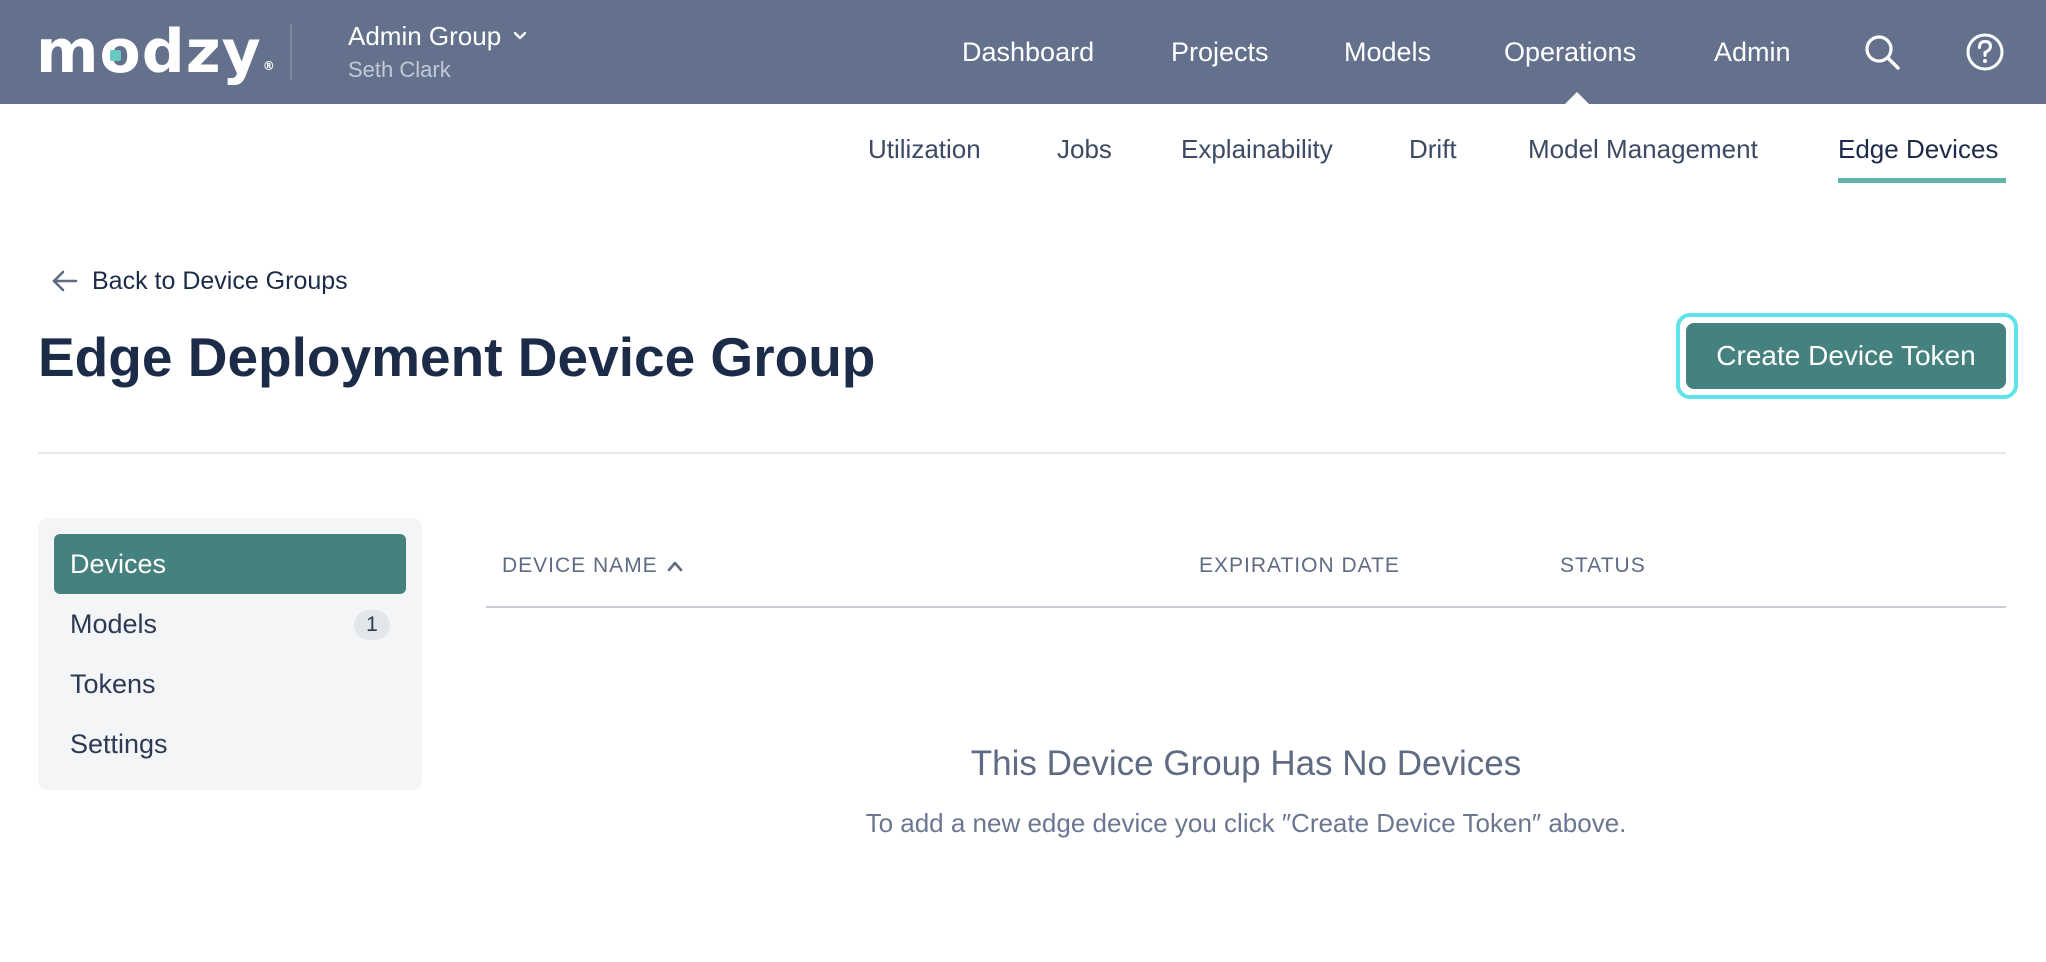 This screenshot has width=2046, height=962. I want to click on nav-models: Models, so click(1387, 52).